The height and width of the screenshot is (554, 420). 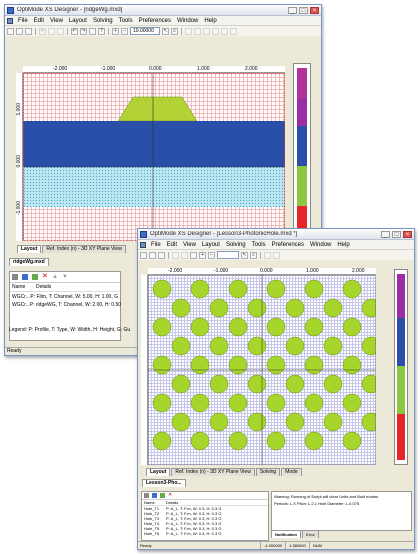 I want to click on open-folder-icon, so click(x=19, y=31).